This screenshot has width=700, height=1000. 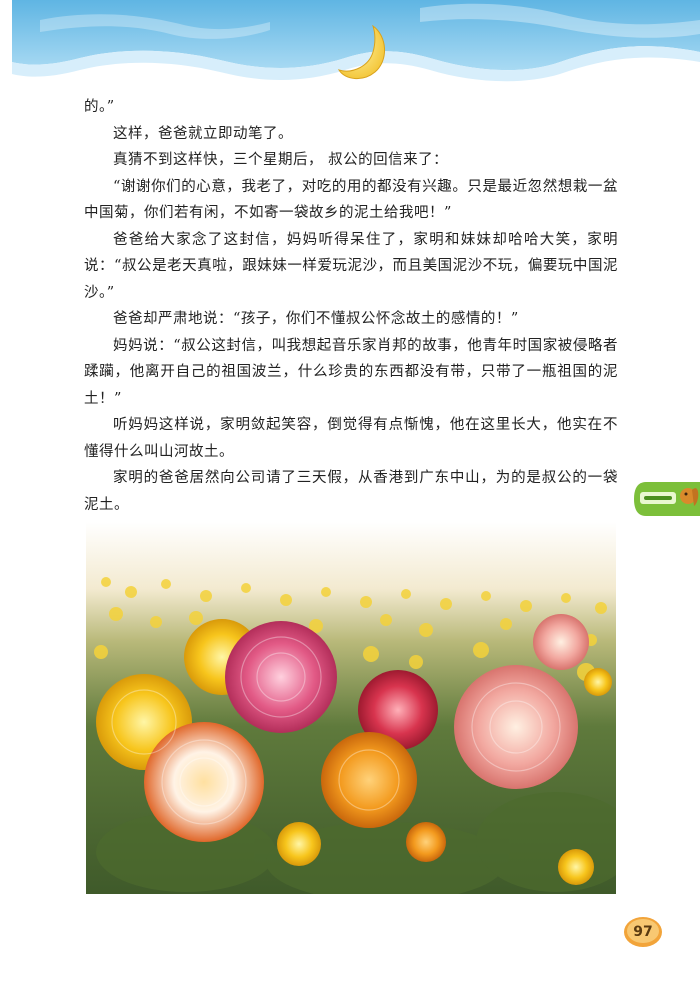 I want to click on paragraph: 真猜不到这样快，三个星期后， 叔公的回信来了：, so click(x=281, y=160).